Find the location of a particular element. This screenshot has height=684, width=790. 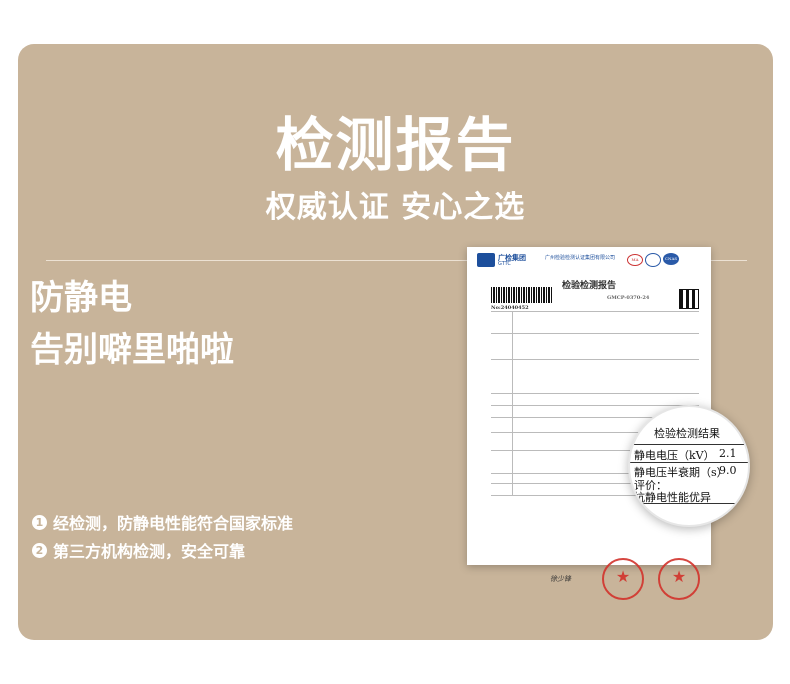

magnifier-row-value: 9.0 is located at coordinates (728, 470).